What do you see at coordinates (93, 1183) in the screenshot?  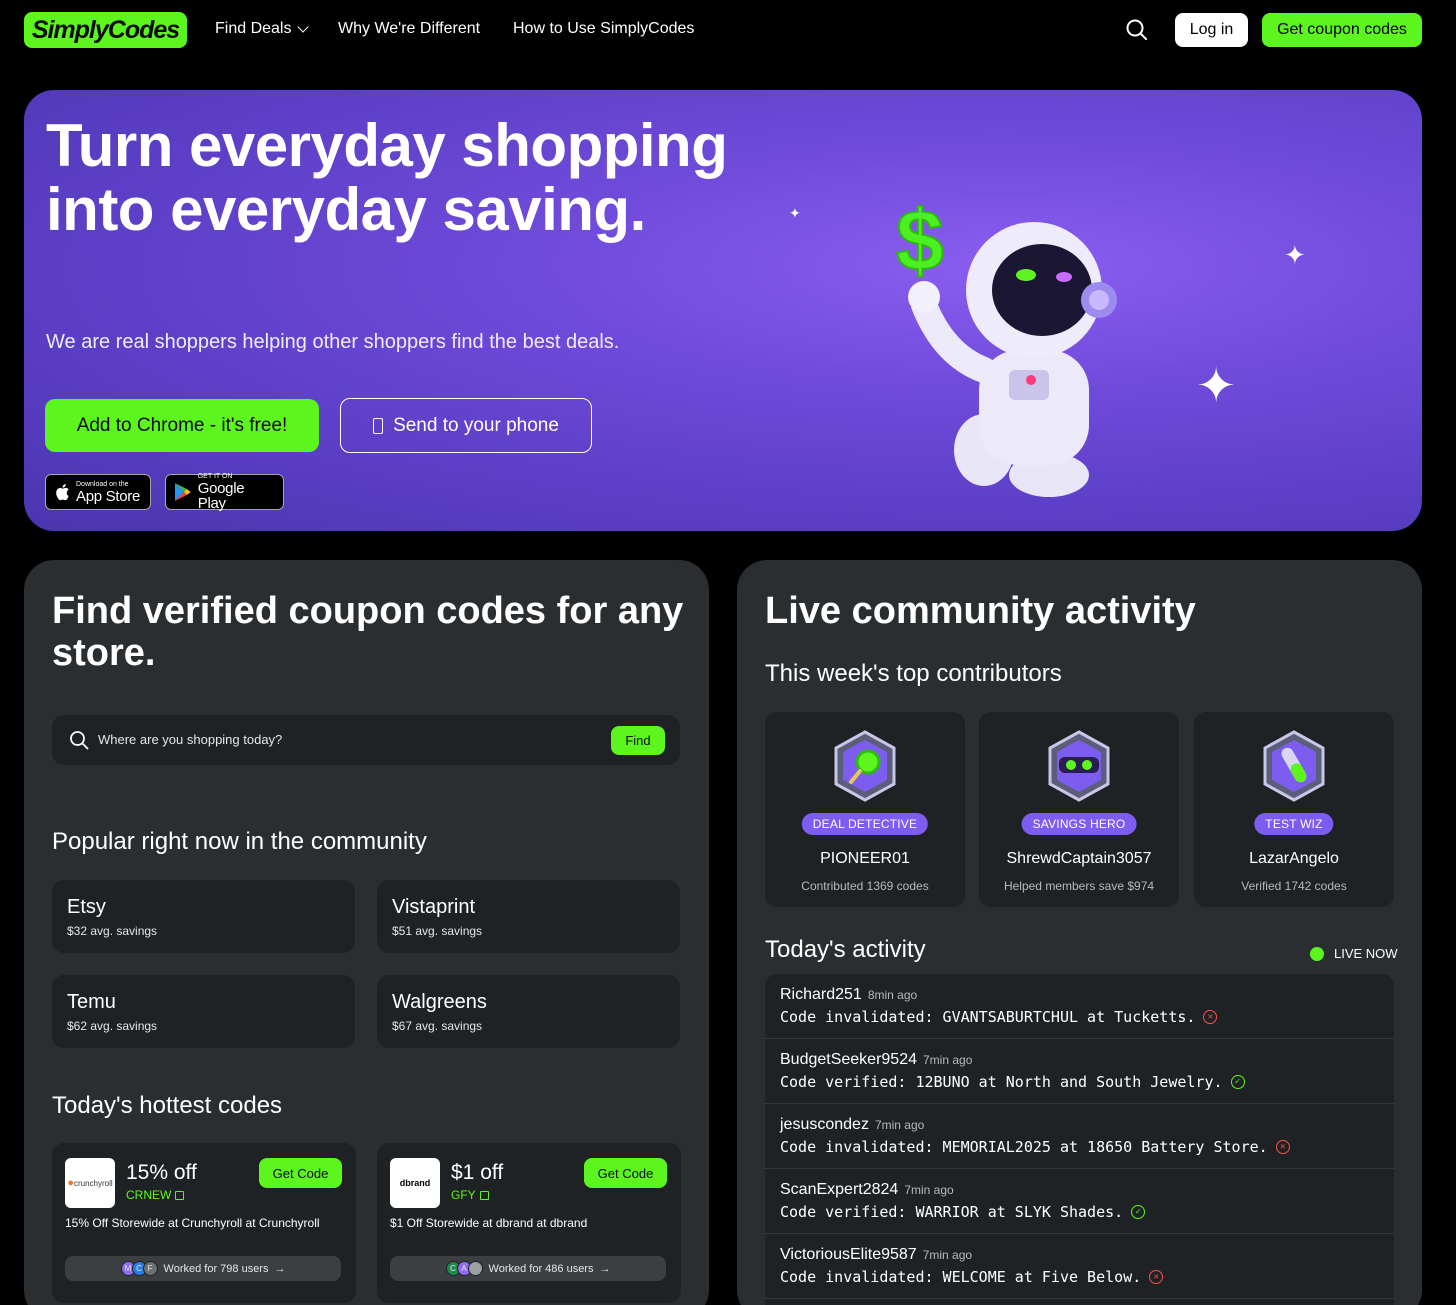 I see `crunchyroll-logo-text: crunchyroll` at bounding box center [93, 1183].